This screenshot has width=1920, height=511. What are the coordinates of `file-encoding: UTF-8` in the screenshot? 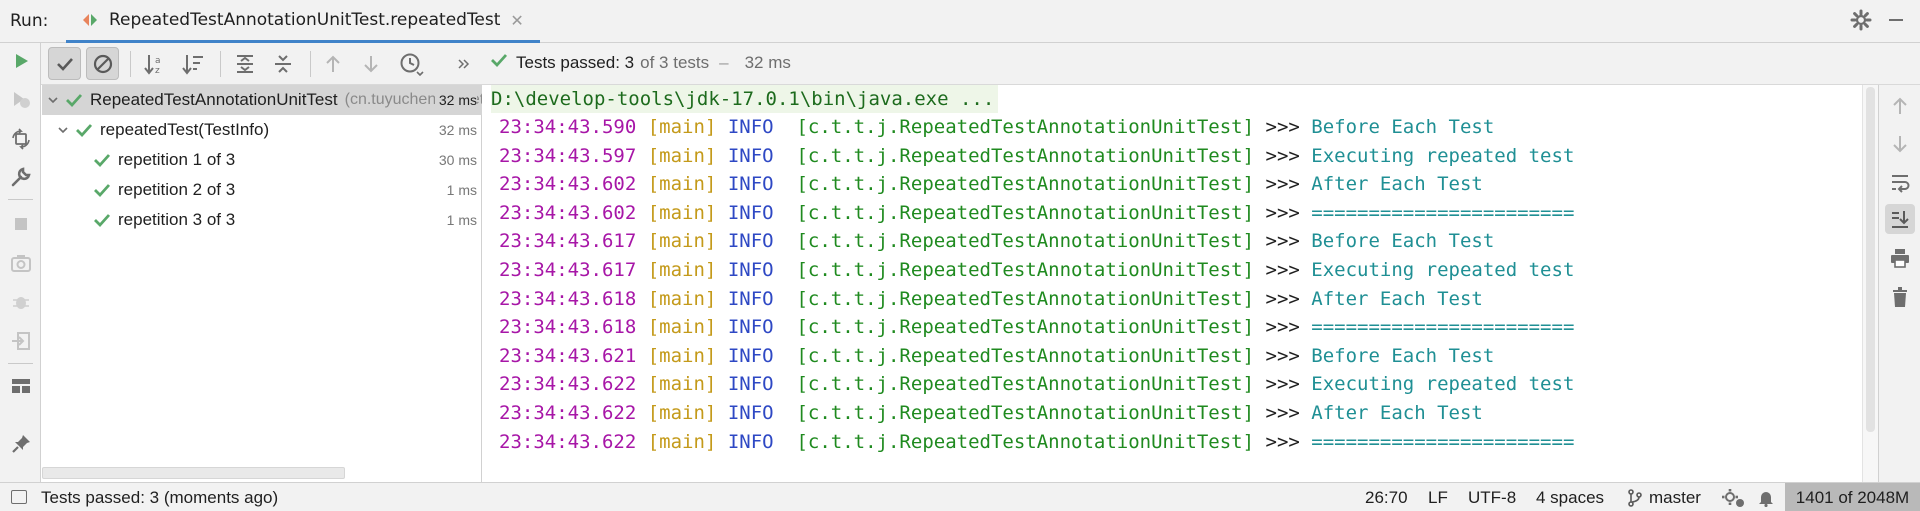 It's located at (1492, 498).